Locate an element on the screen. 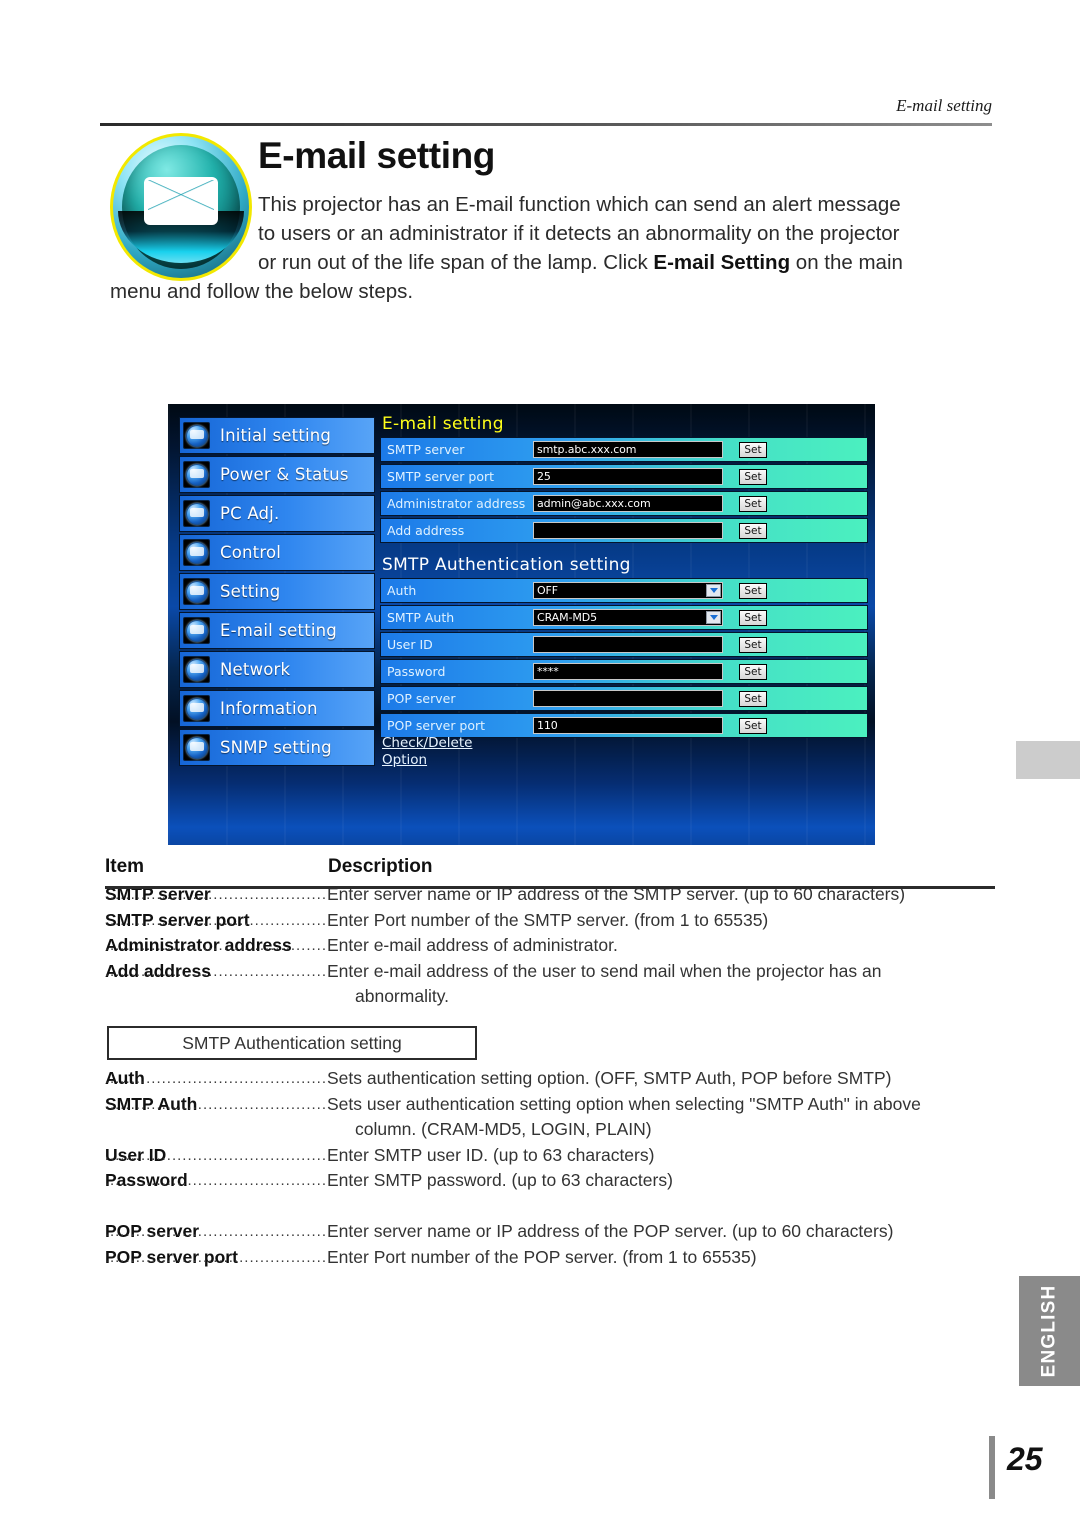 The image size is (1080, 1527). administrator-address-input: admin@abc.xxx.com is located at coordinates (628, 503).